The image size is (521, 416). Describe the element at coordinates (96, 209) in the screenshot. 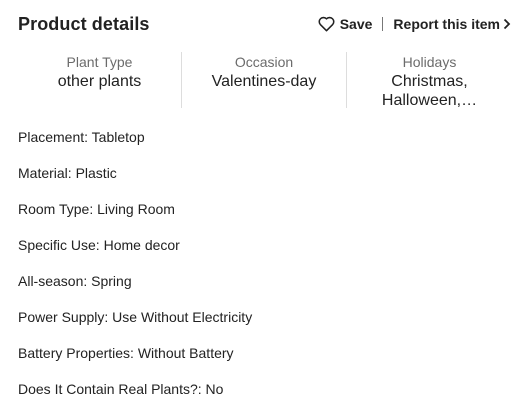

I see `spec-room-type: Room Type: Living Room` at that location.